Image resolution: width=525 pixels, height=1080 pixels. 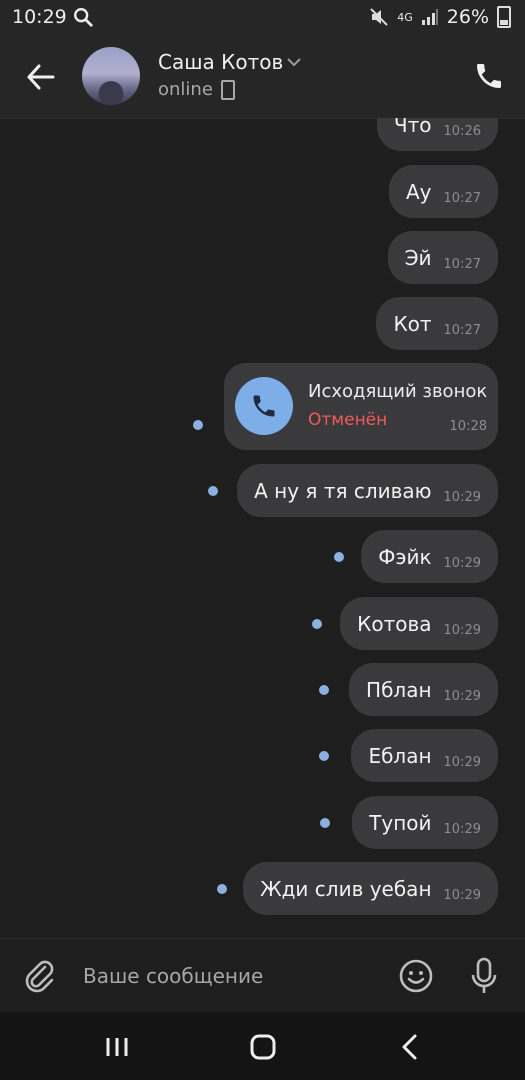 I want to click on message-input: Ваше сообщение, so click(x=173, y=976).